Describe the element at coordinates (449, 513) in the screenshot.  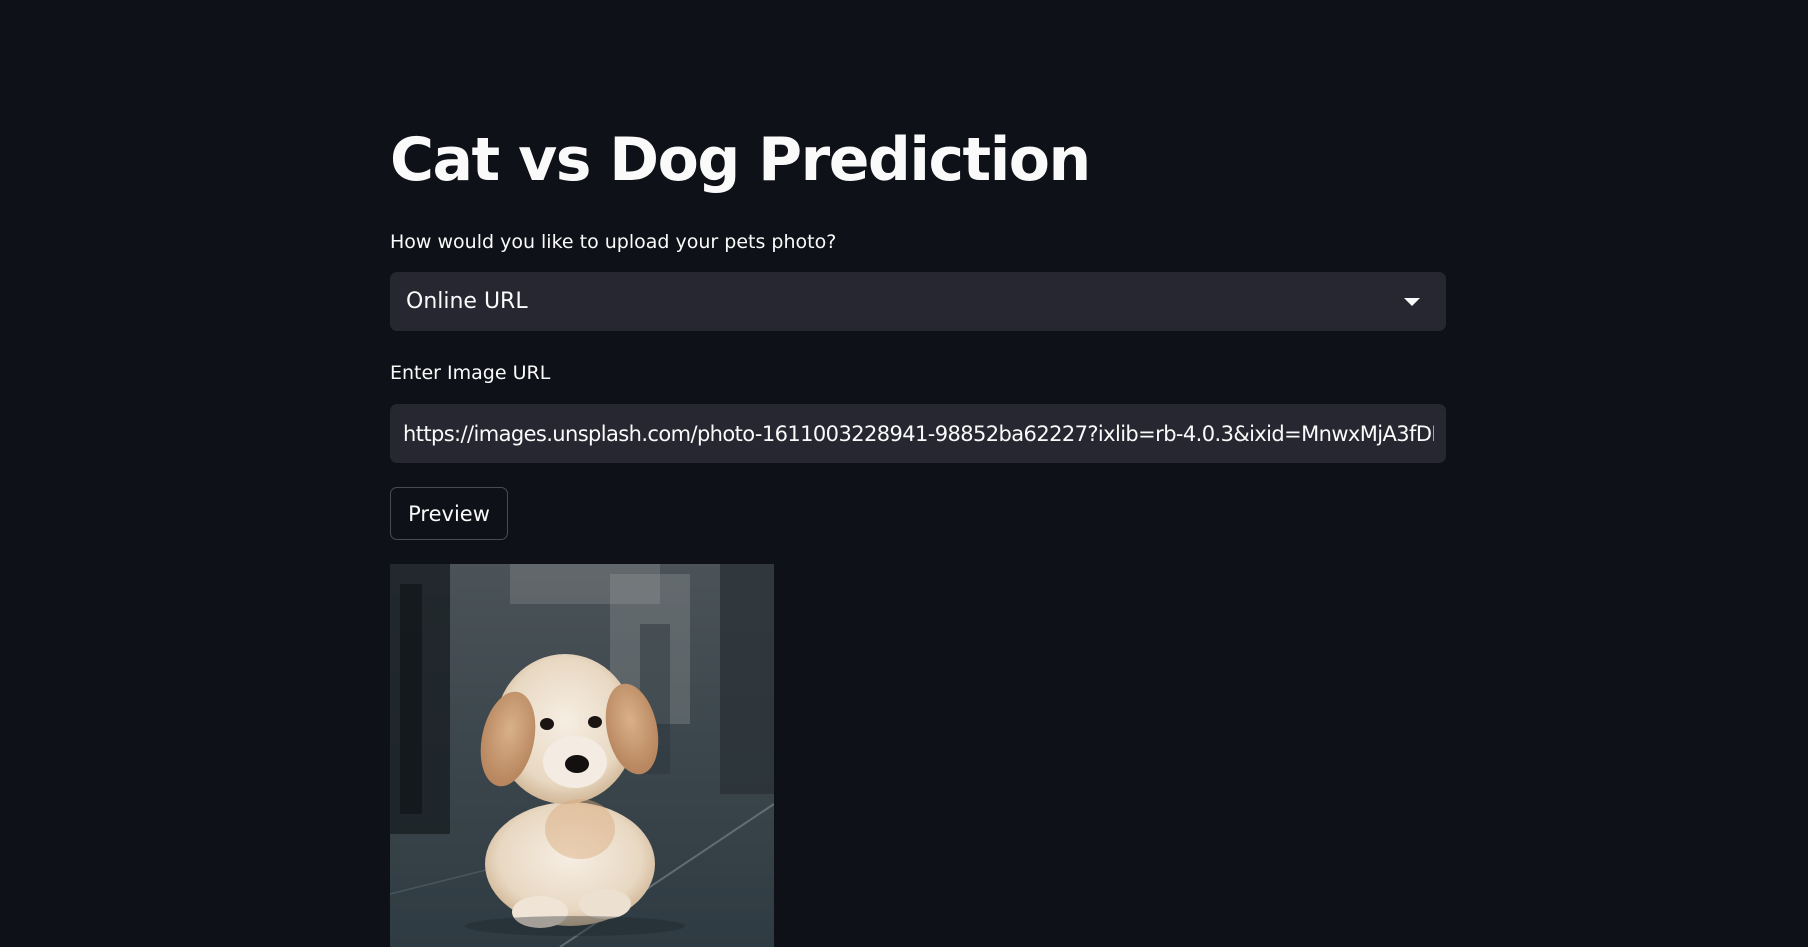
I see `preview-button: Preview` at that location.